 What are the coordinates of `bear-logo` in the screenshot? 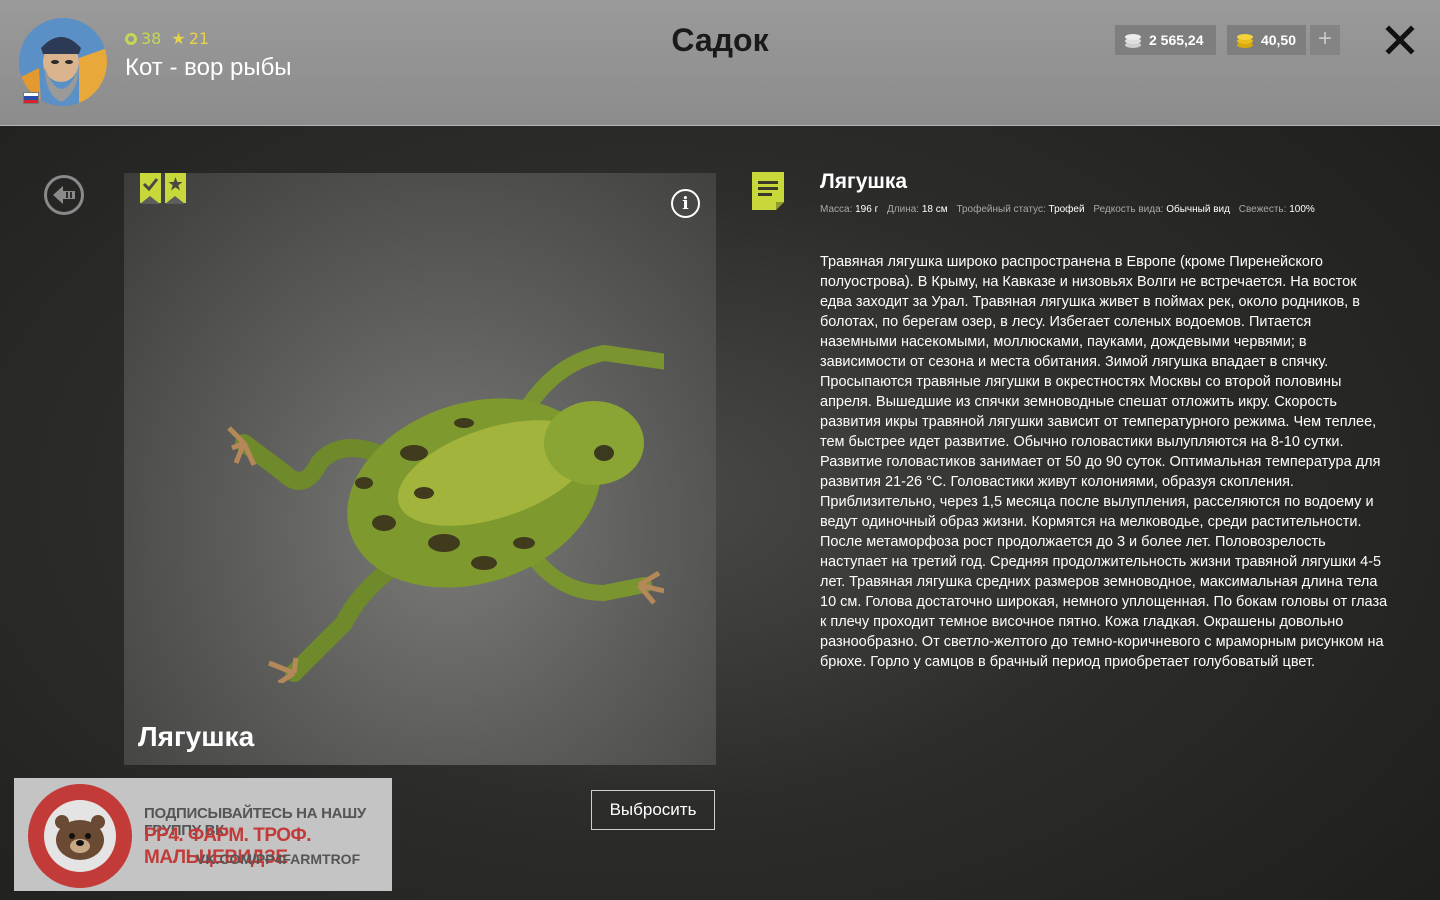 It's located at (80, 836).